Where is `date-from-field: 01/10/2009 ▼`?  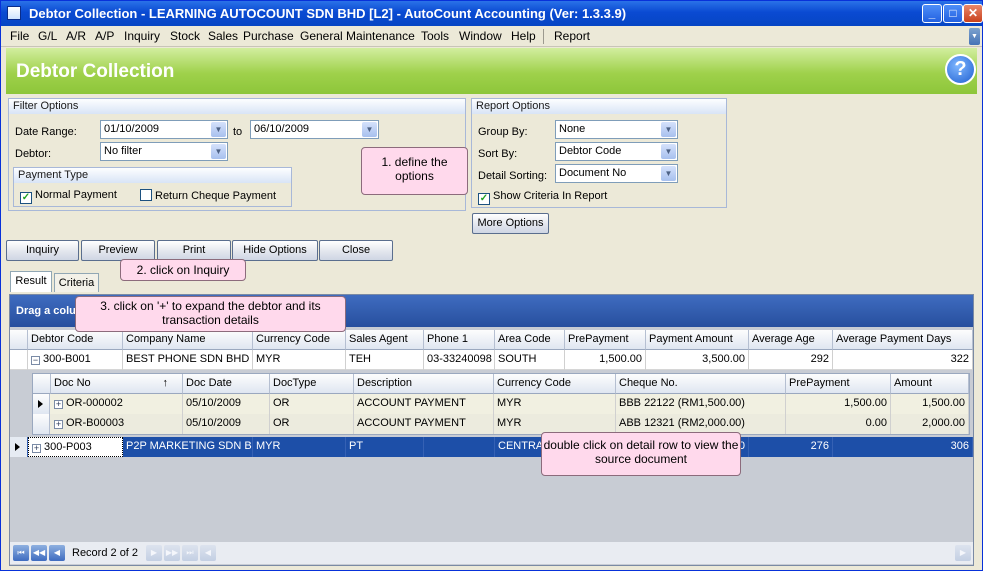
date-from-field: 01/10/2009 ▼ is located at coordinates (164, 129).